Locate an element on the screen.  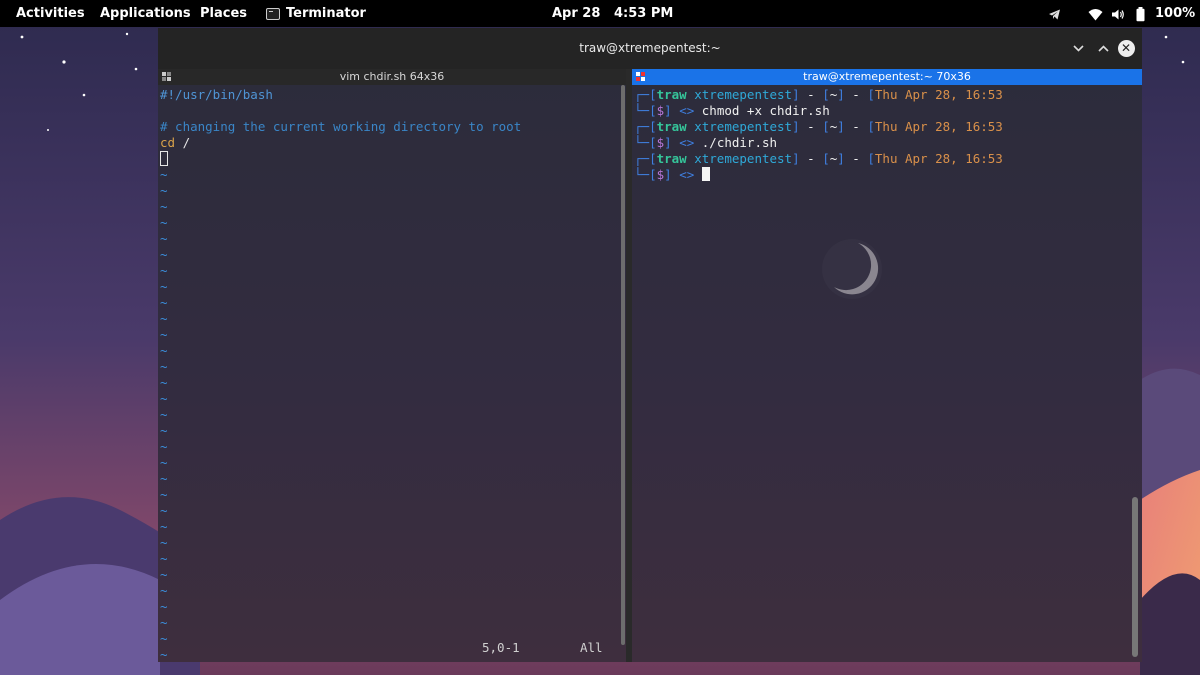
pane-title: vim chdir.sh 64x36 is located at coordinates (392, 76).